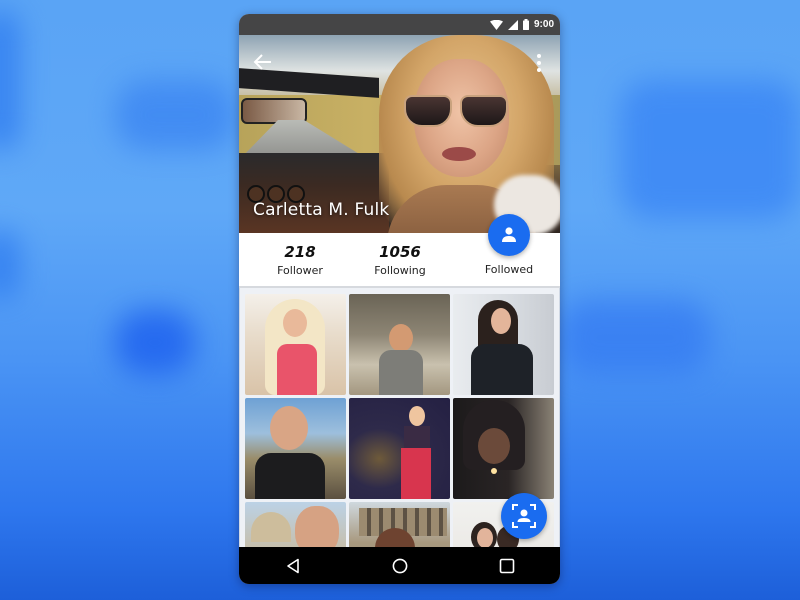 The width and height of the screenshot is (800, 600). What do you see at coordinates (400, 252) in the screenshot?
I see `following-count: 1056` at bounding box center [400, 252].